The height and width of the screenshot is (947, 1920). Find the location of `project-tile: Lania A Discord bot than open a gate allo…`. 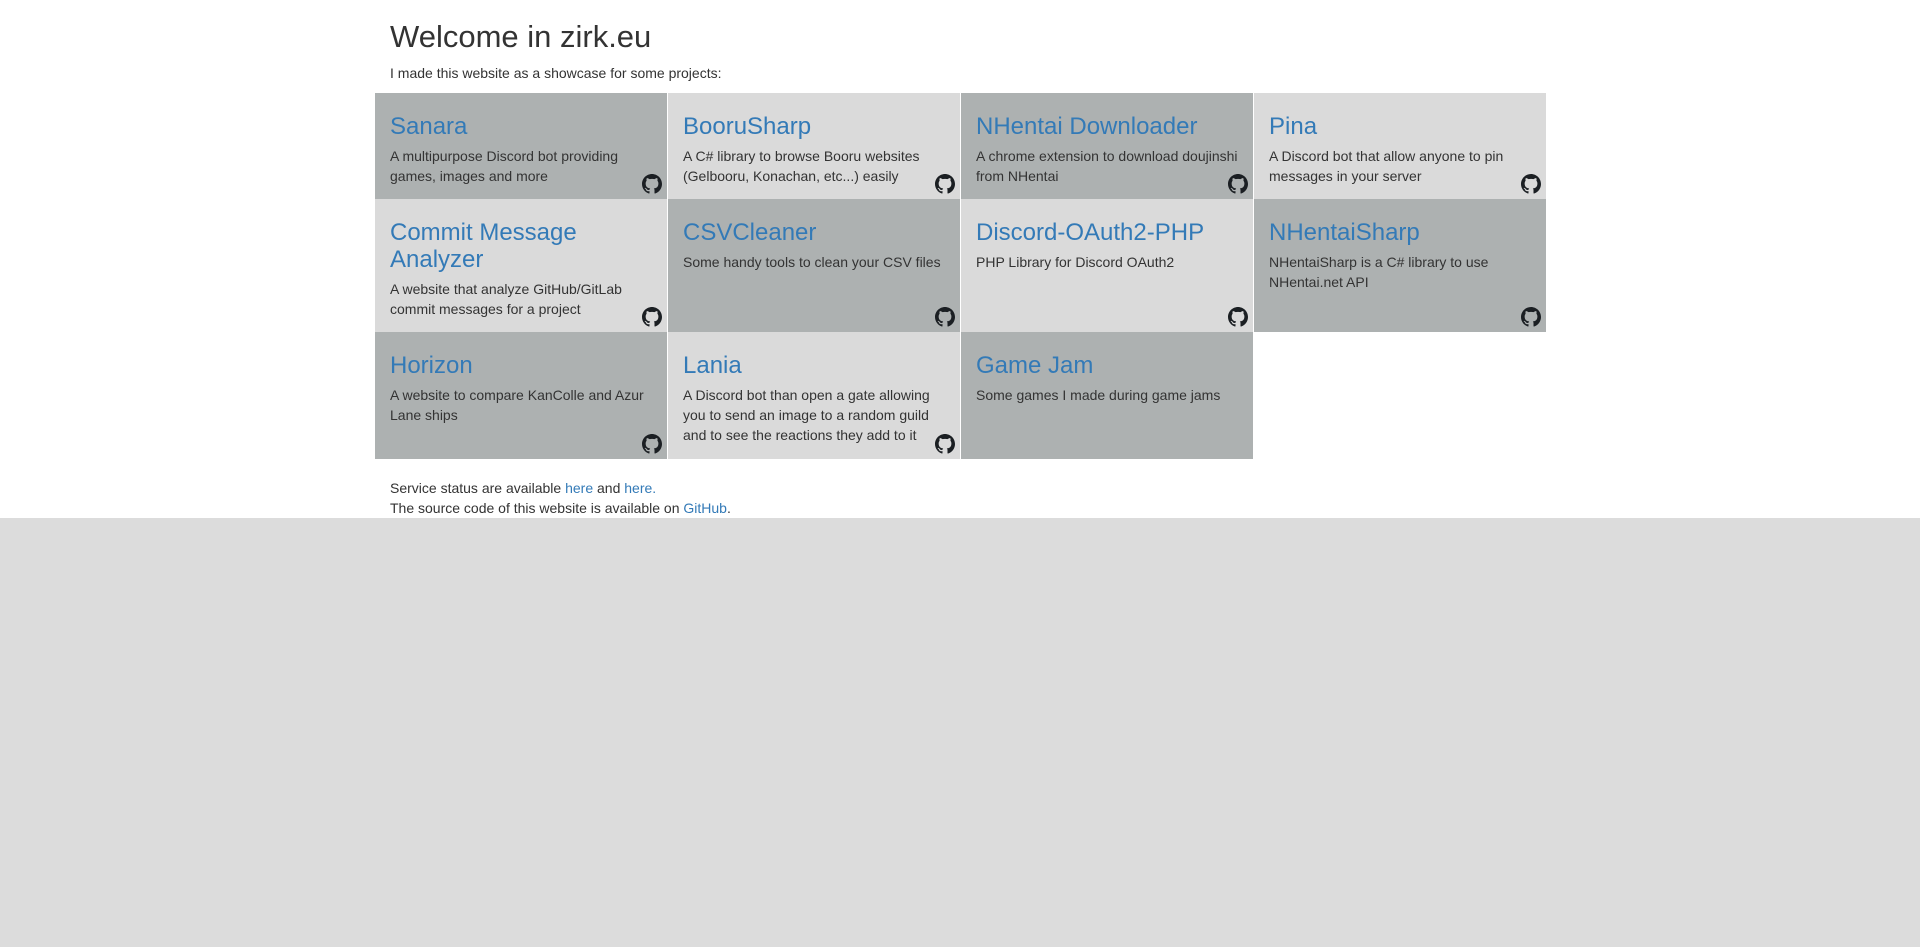

project-tile: Lania A Discord bot than open a gate allo… is located at coordinates (814, 395).